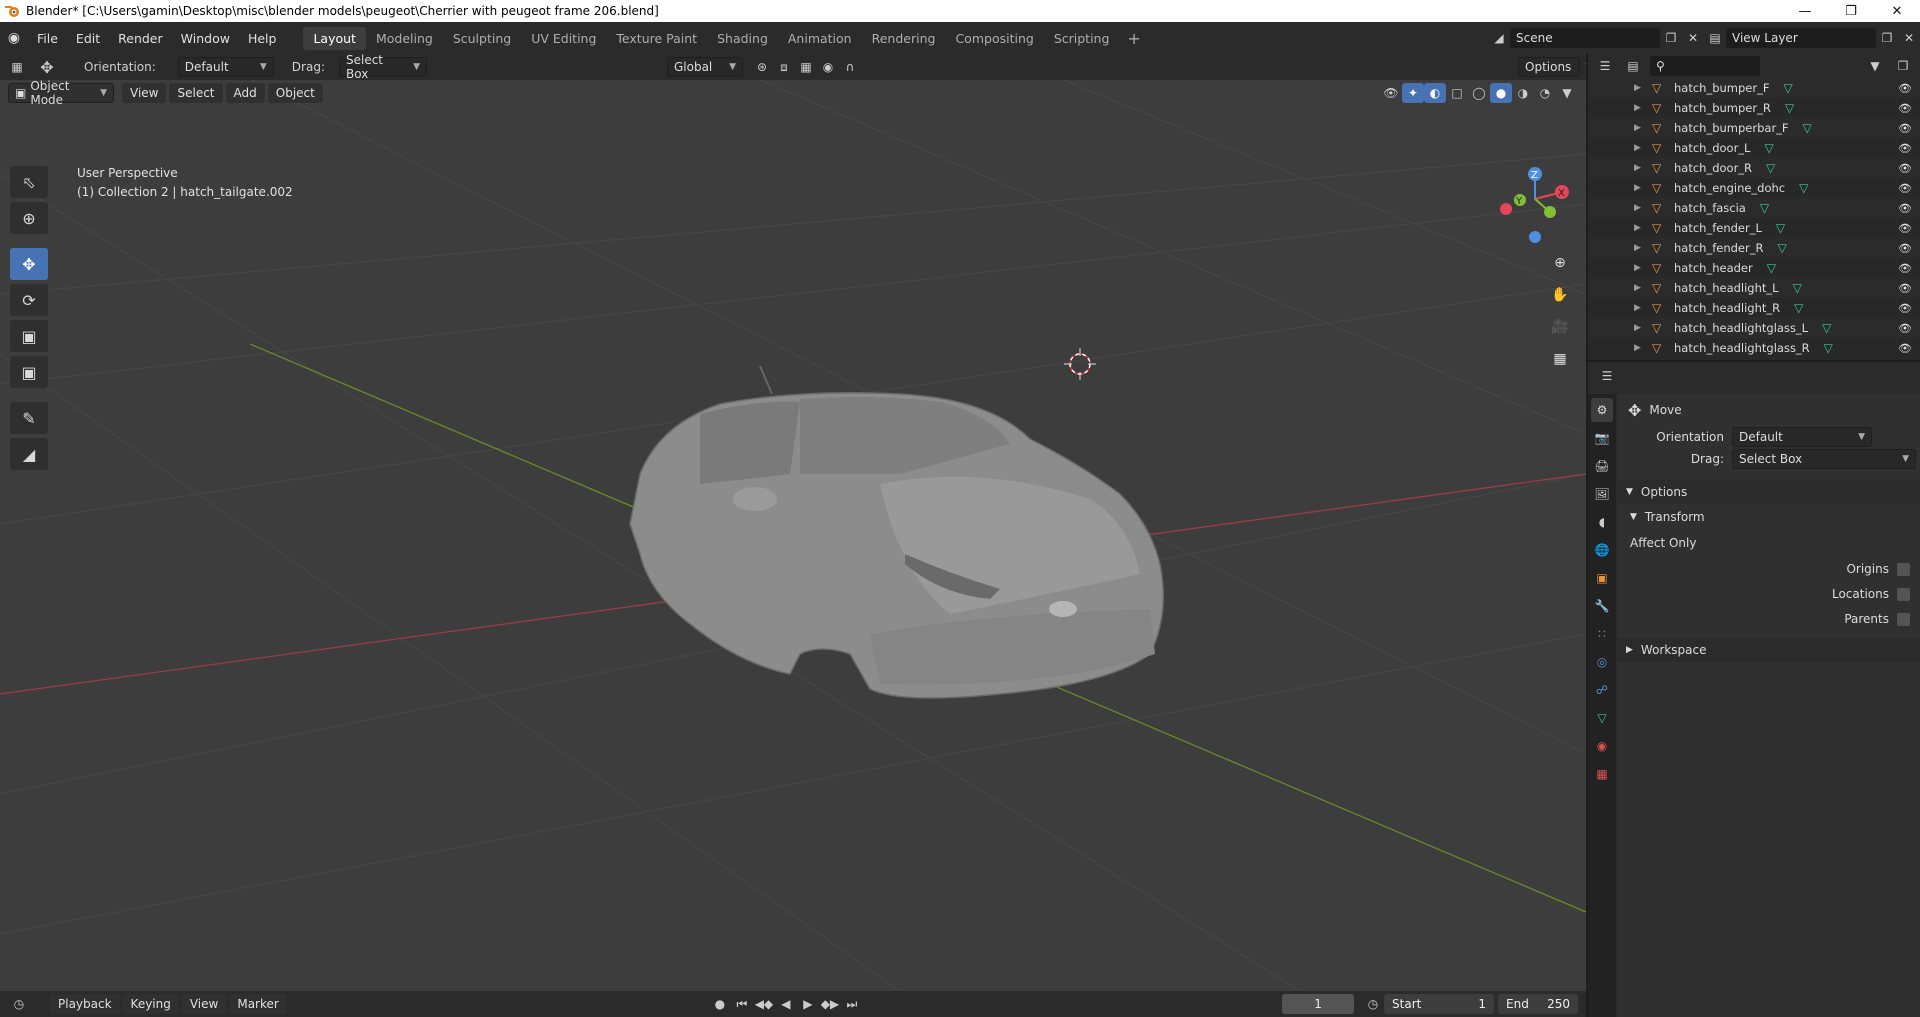 This screenshot has width=1920, height=1017. What do you see at coordinates (17, 67) in the screenshot?
I see `editor-type-icon: ▦` at bounding box center [17, 67].